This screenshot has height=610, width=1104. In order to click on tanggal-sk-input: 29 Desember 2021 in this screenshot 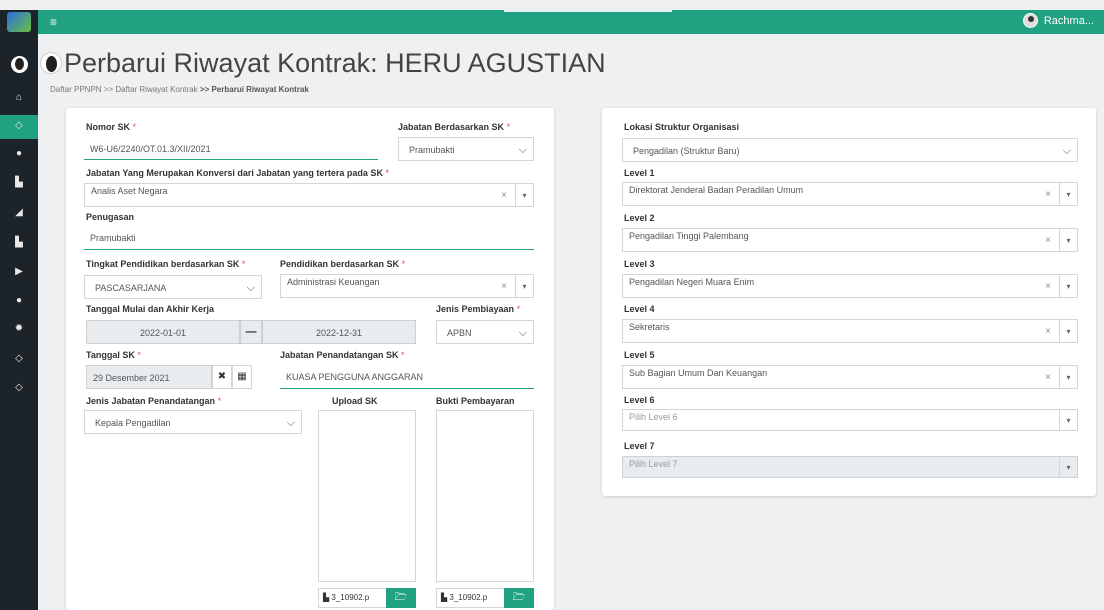, I will do `click(149, 377)`.